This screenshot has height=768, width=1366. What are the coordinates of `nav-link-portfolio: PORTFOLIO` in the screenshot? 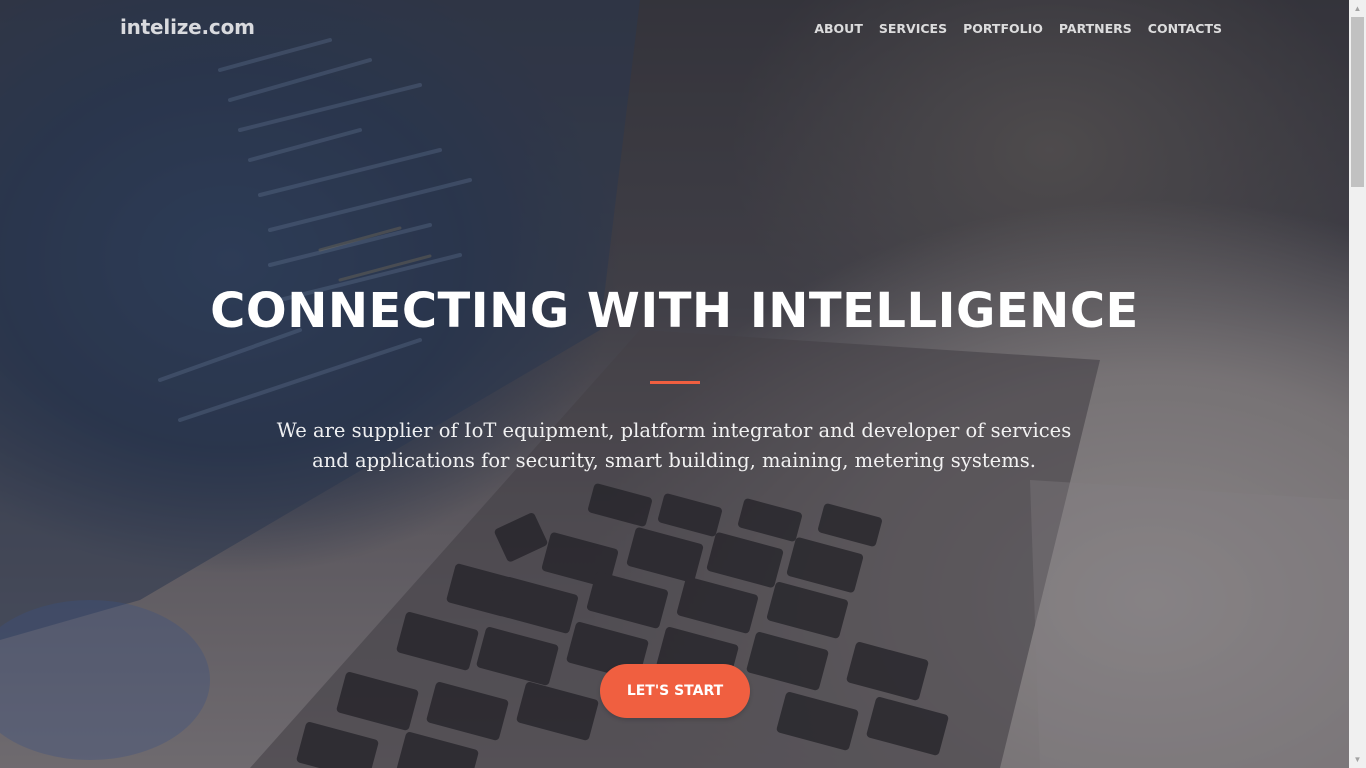 It's located at (1003, 28).